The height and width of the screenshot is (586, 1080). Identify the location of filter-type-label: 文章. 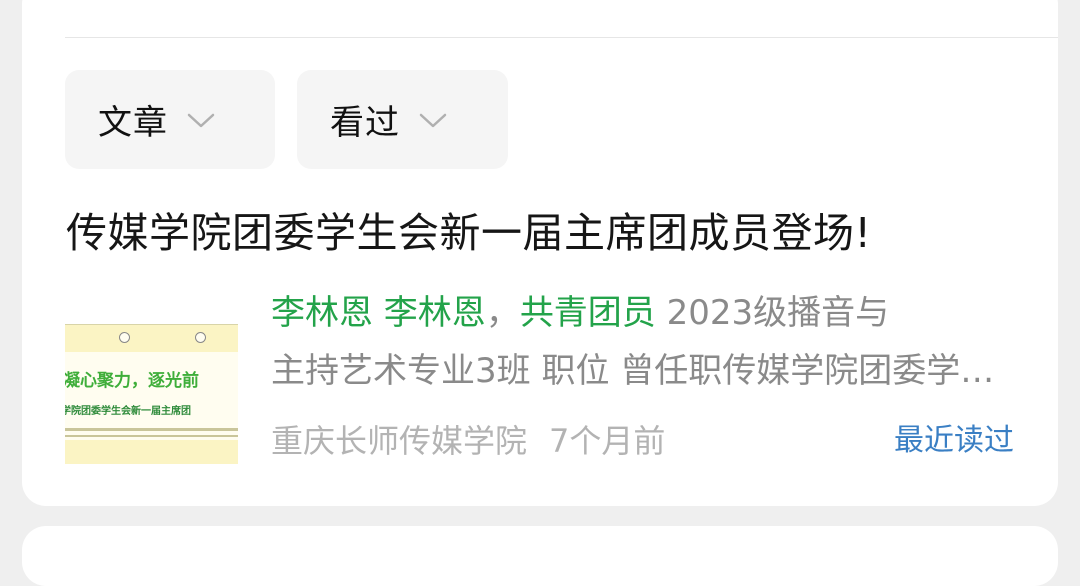
(133, 123).